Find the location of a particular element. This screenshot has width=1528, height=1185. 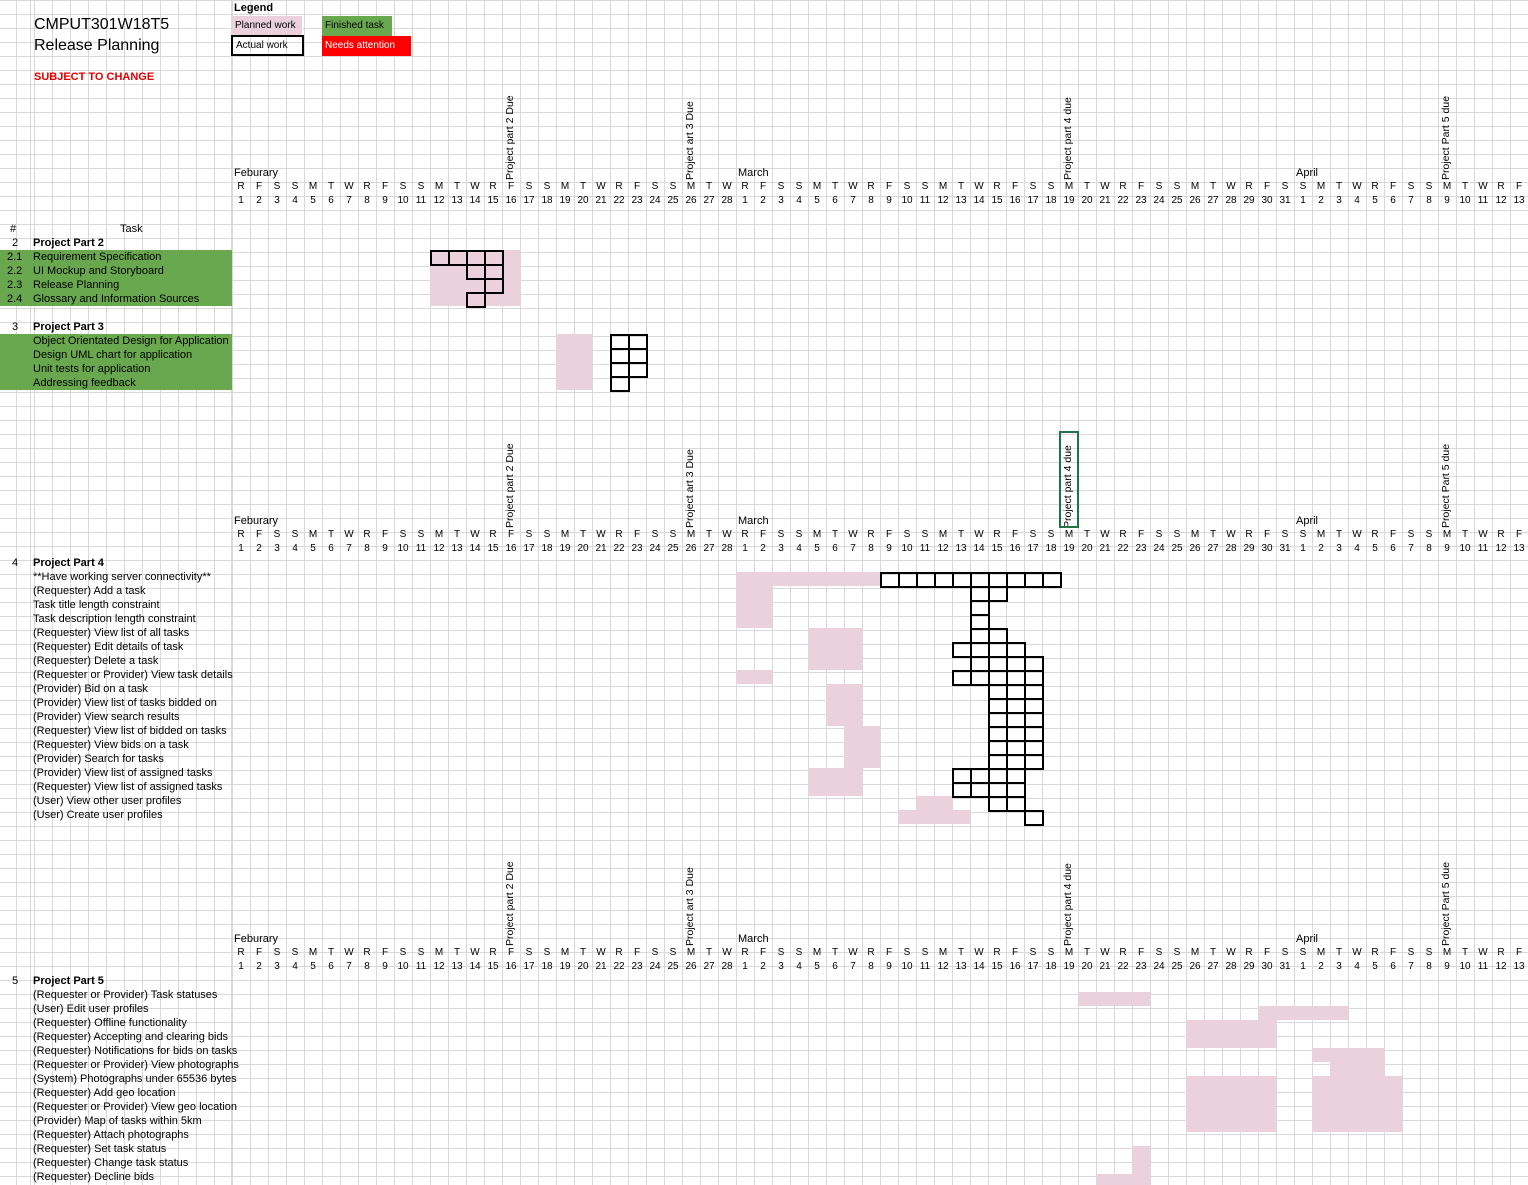

task-label: Task title length constraint is located at coordinates (96, 605).